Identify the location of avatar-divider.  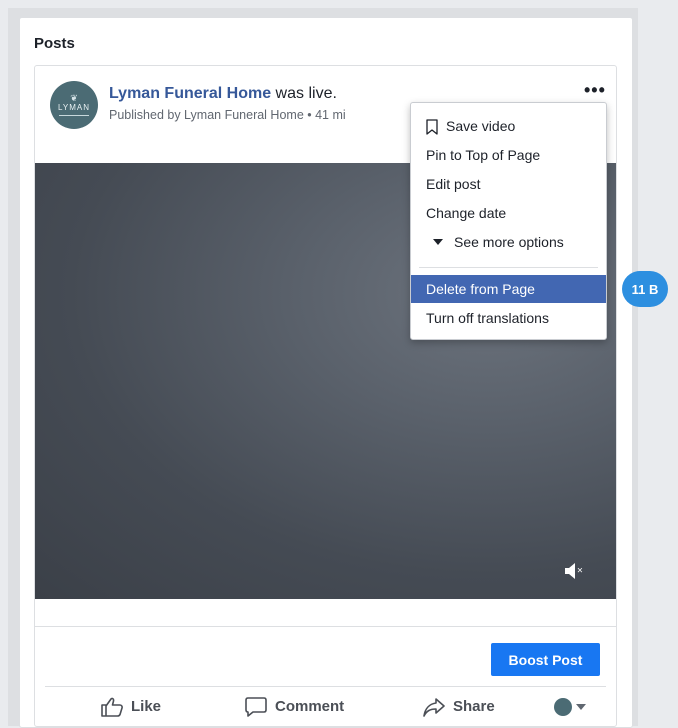
(74, 115).